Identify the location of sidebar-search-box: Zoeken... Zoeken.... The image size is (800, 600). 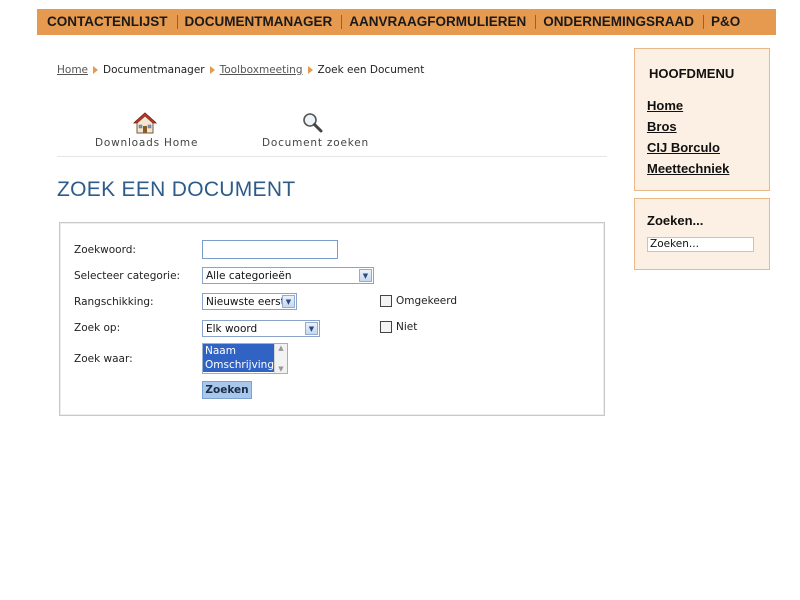
(702, 234).